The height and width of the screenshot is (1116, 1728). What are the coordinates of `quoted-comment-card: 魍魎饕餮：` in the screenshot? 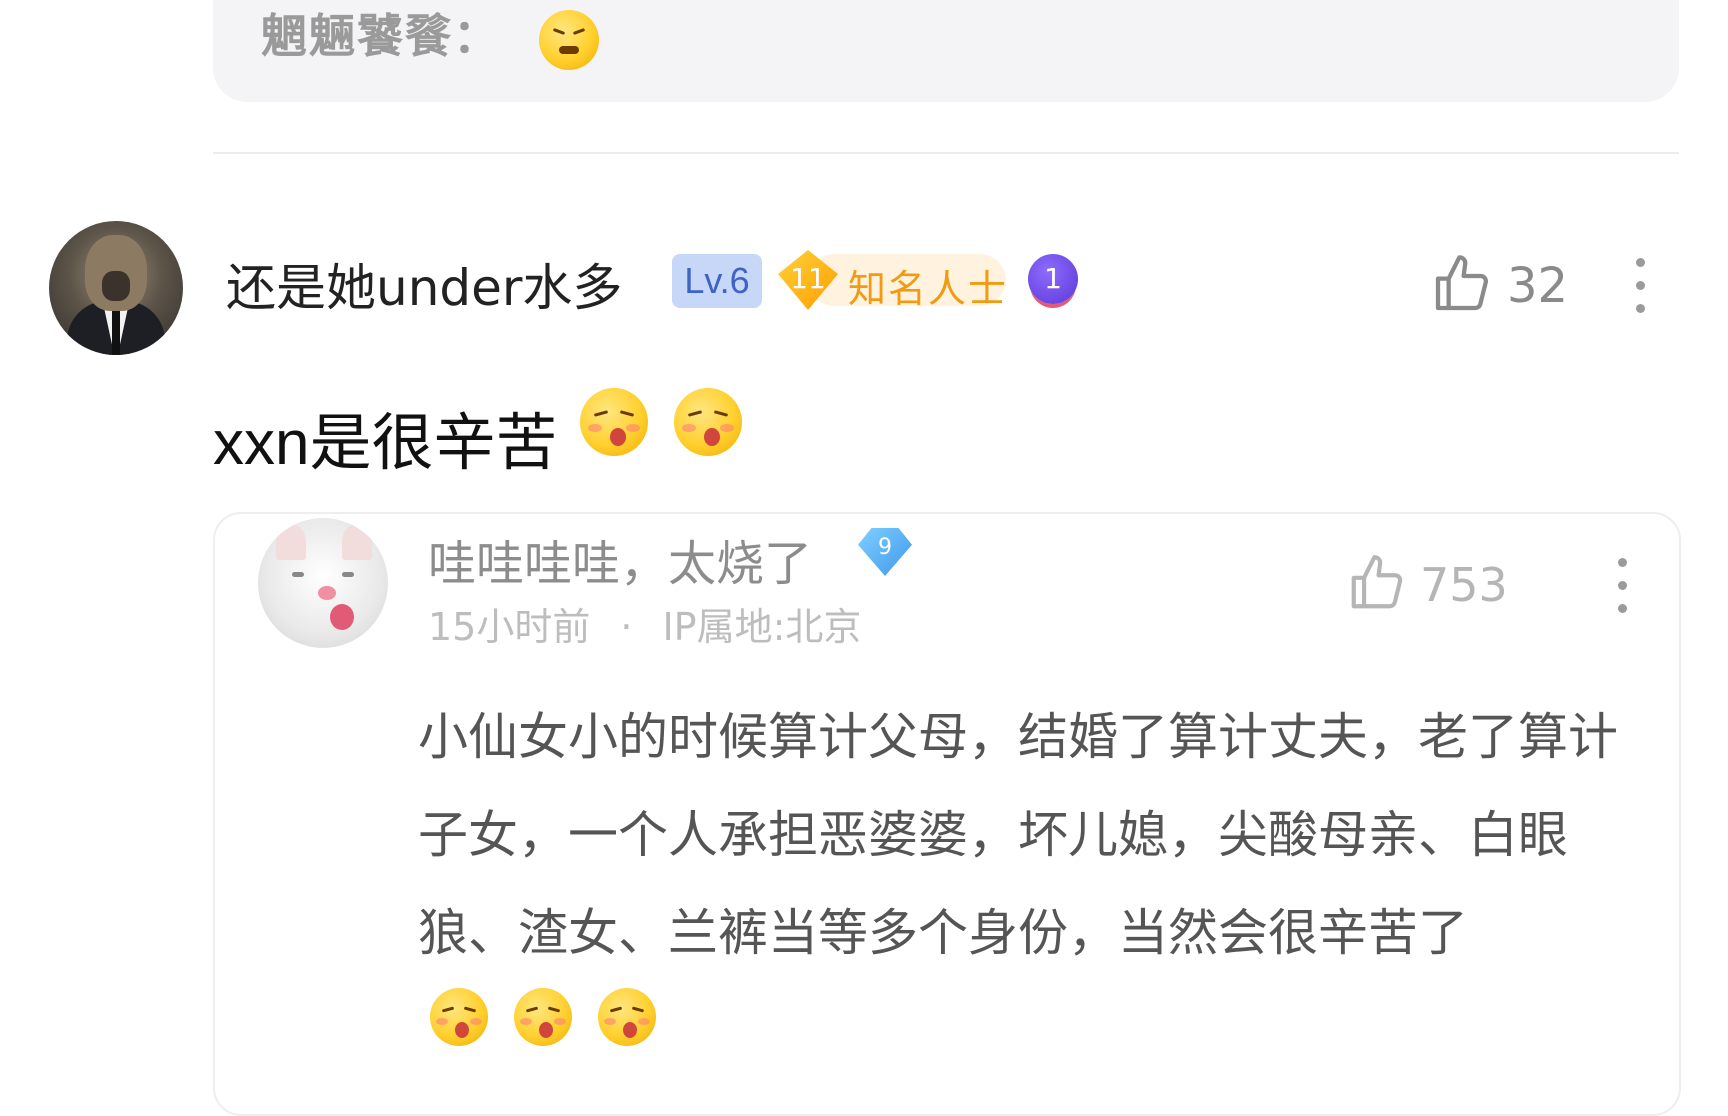 It's located at (946, 51).